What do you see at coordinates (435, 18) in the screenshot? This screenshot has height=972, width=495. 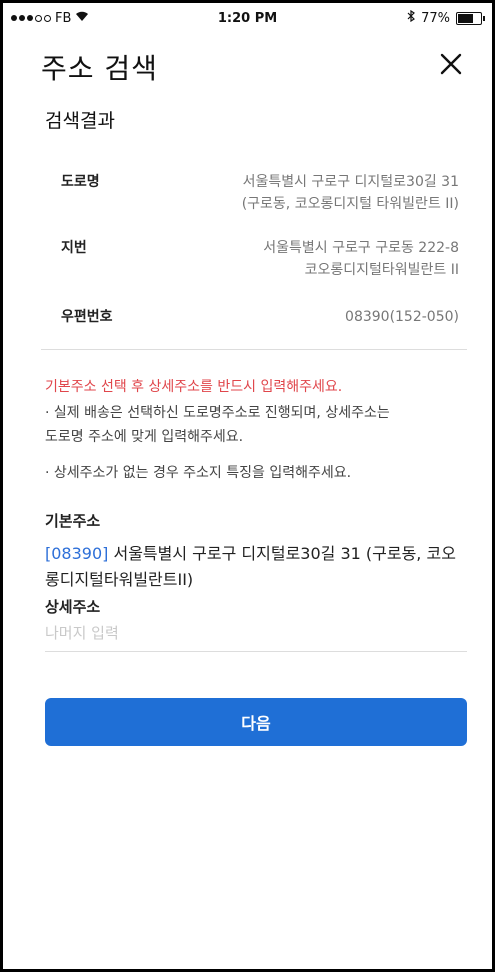 I see `battery-percent: 77%` at bounding box center [435, 18].